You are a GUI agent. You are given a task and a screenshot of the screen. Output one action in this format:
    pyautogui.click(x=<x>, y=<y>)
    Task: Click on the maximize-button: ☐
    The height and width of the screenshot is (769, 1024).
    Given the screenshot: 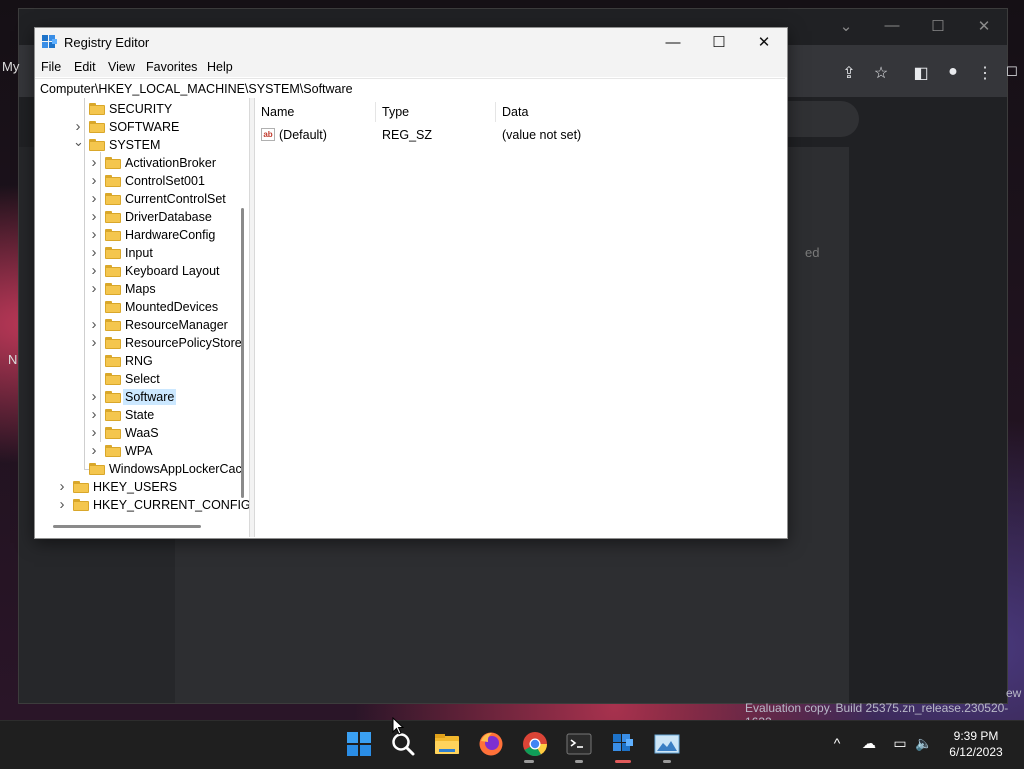 What is the action you would take?
    pyautogui.click(x=719, y=42)
    